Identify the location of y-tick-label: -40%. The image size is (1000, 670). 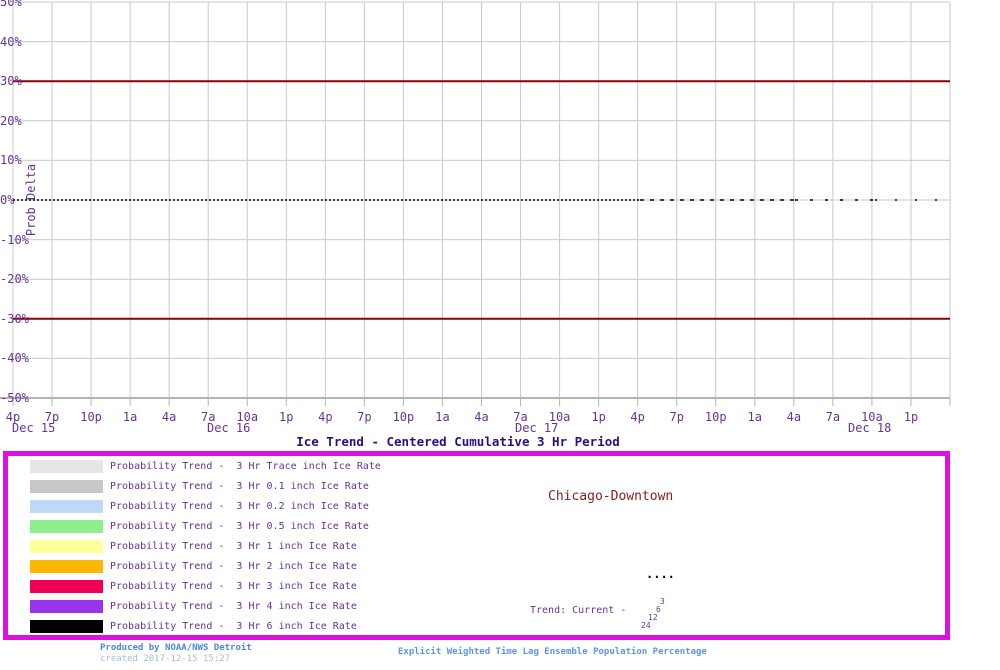
(14, 358).